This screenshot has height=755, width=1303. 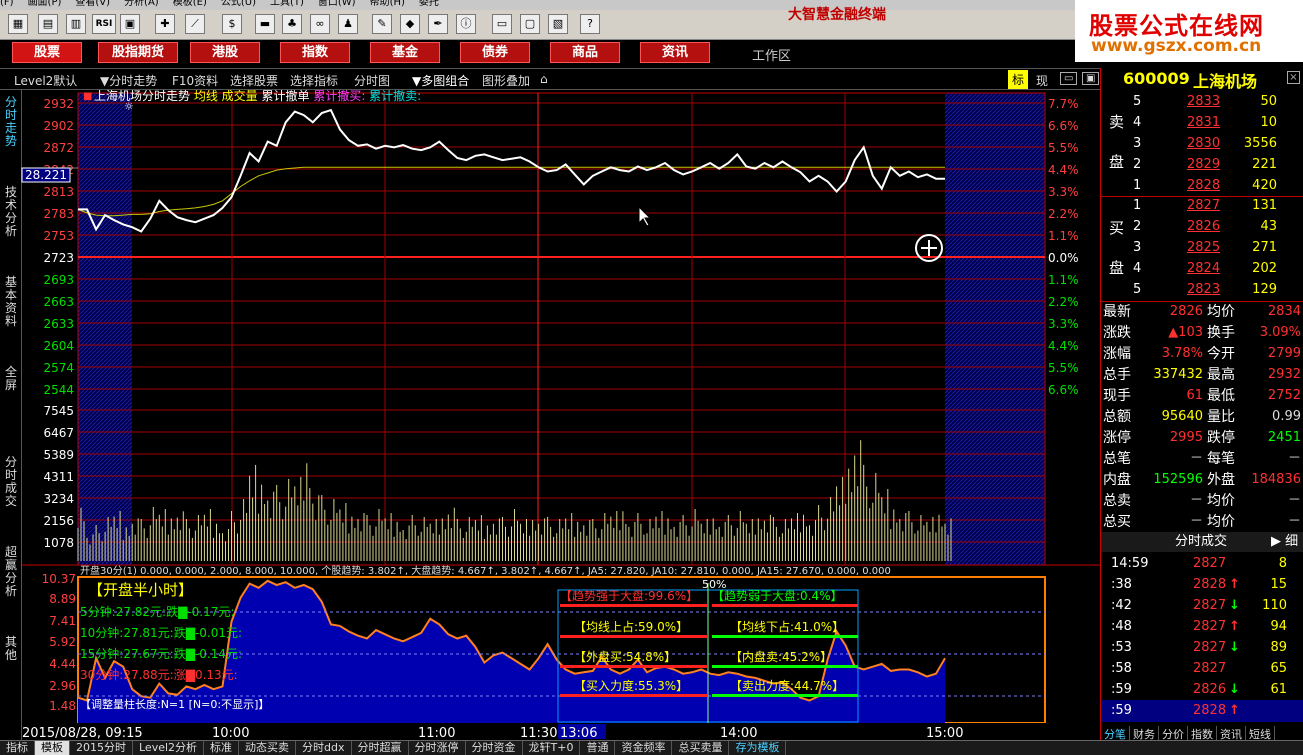 I want to click on chart-title: 上海机场分时走势, so click(x=144, y=96).